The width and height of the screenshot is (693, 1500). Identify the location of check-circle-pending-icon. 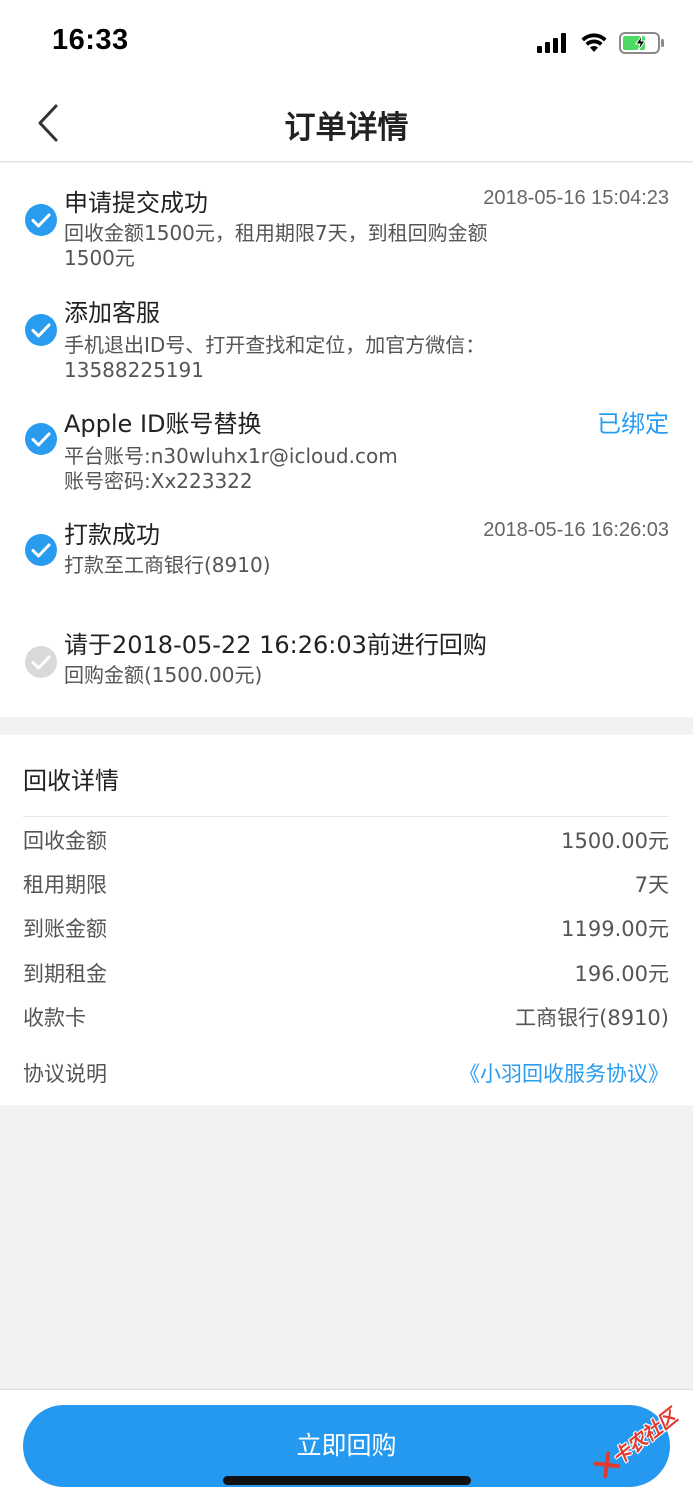
(41, 662).